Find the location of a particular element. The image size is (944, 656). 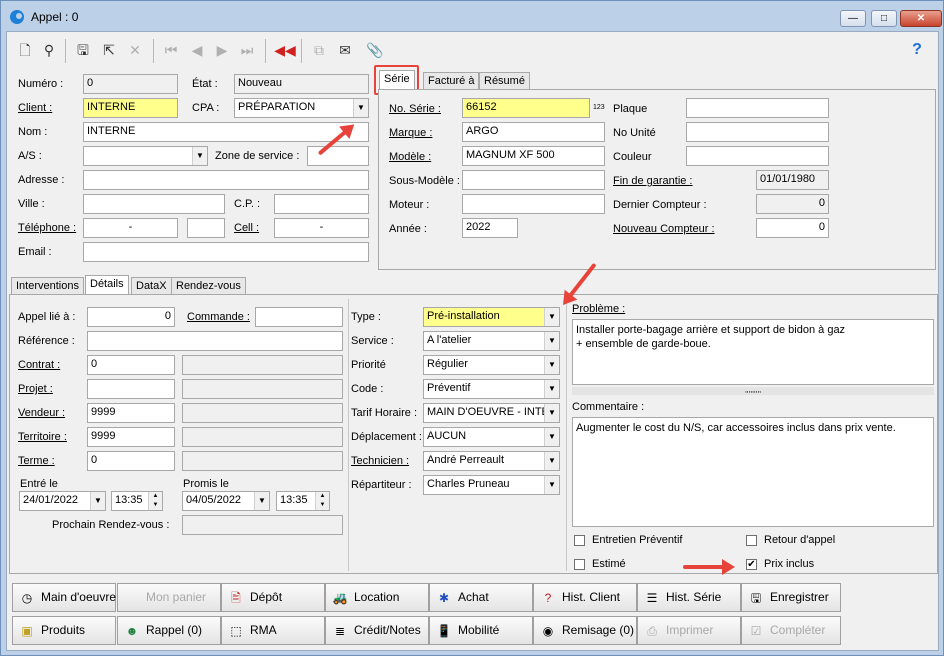

entre-le-date: 24/01/2022 ▼ is located at coordinates (62, 501).